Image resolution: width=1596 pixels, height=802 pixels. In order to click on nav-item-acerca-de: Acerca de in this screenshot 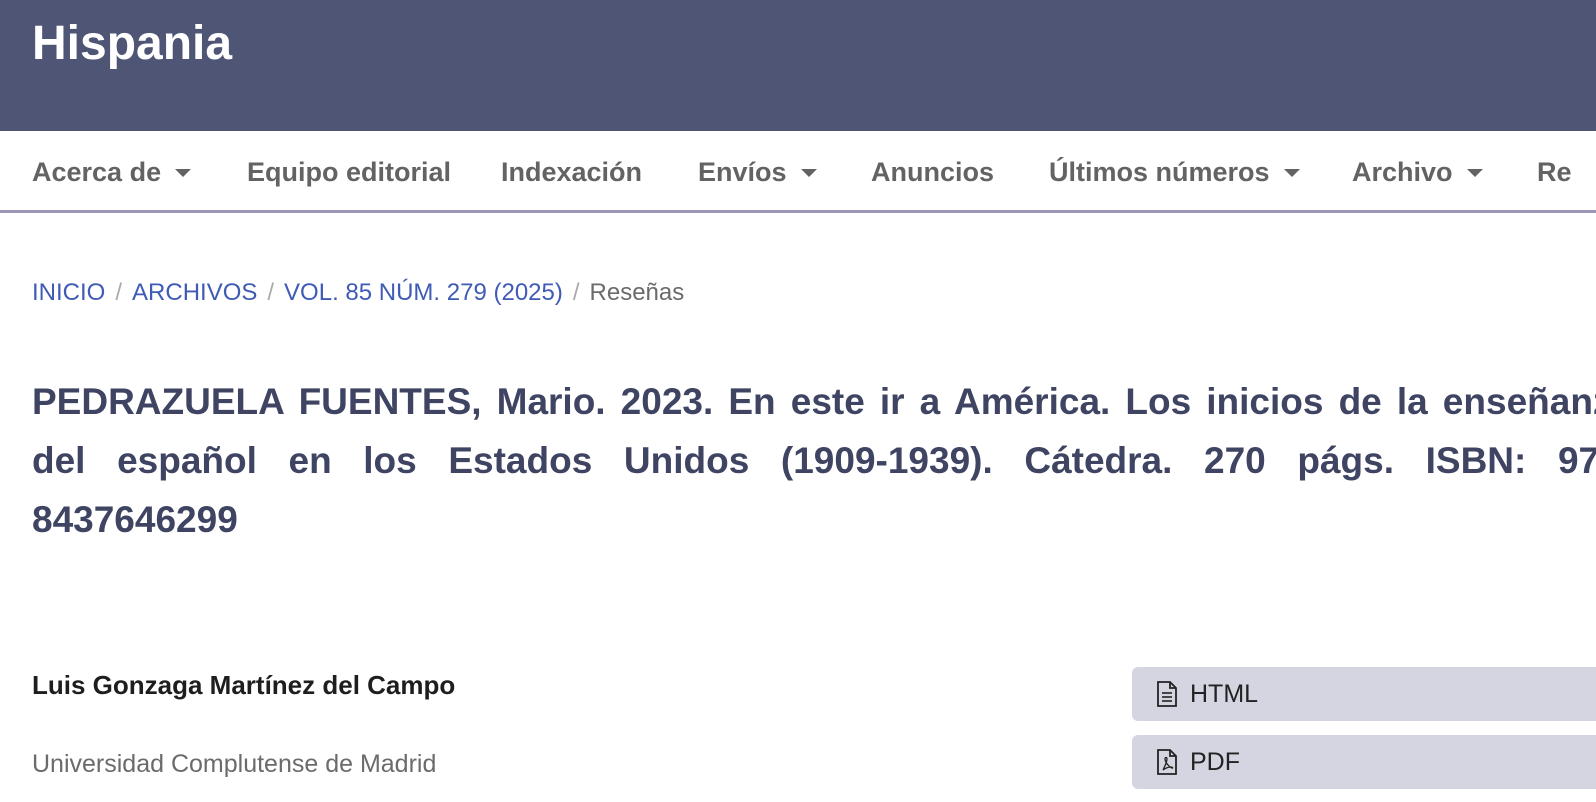, I will do `click(112, 172)`.